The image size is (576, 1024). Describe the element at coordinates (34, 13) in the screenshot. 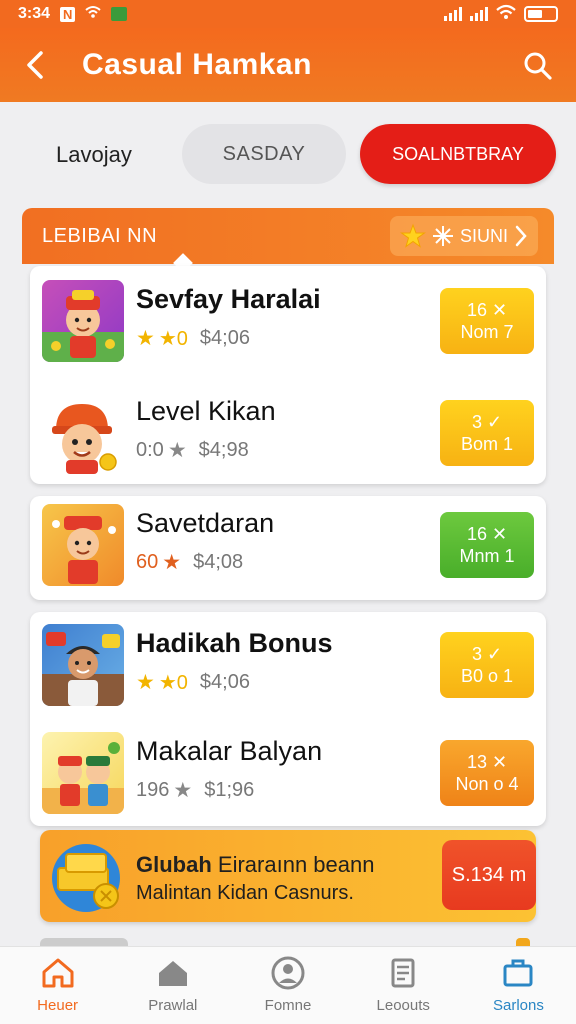

I see `status-time: 3:34` at that location.